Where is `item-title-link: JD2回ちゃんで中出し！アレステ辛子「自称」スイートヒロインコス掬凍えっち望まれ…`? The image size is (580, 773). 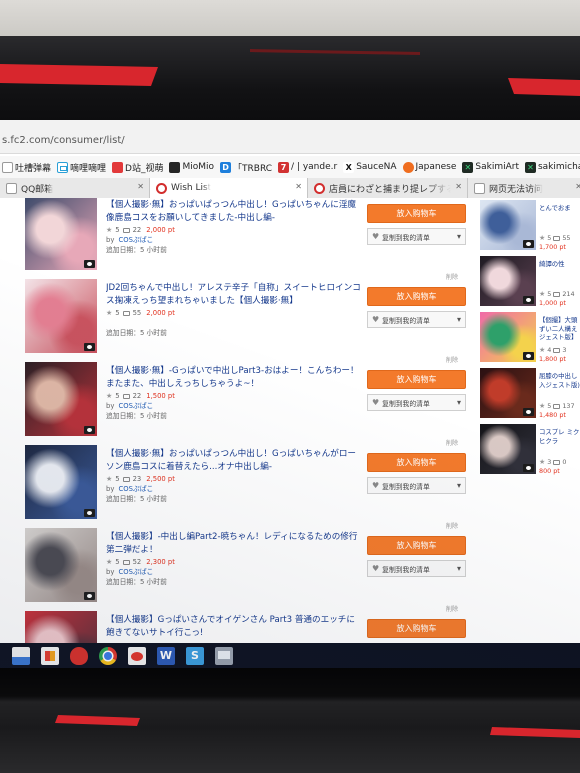
item-title-link: JD2回ちゃんで中出し！アレステ辛子「自称」スイートヒロインコス掬凍えっち望まれ… is located at coordinates (233, 294).